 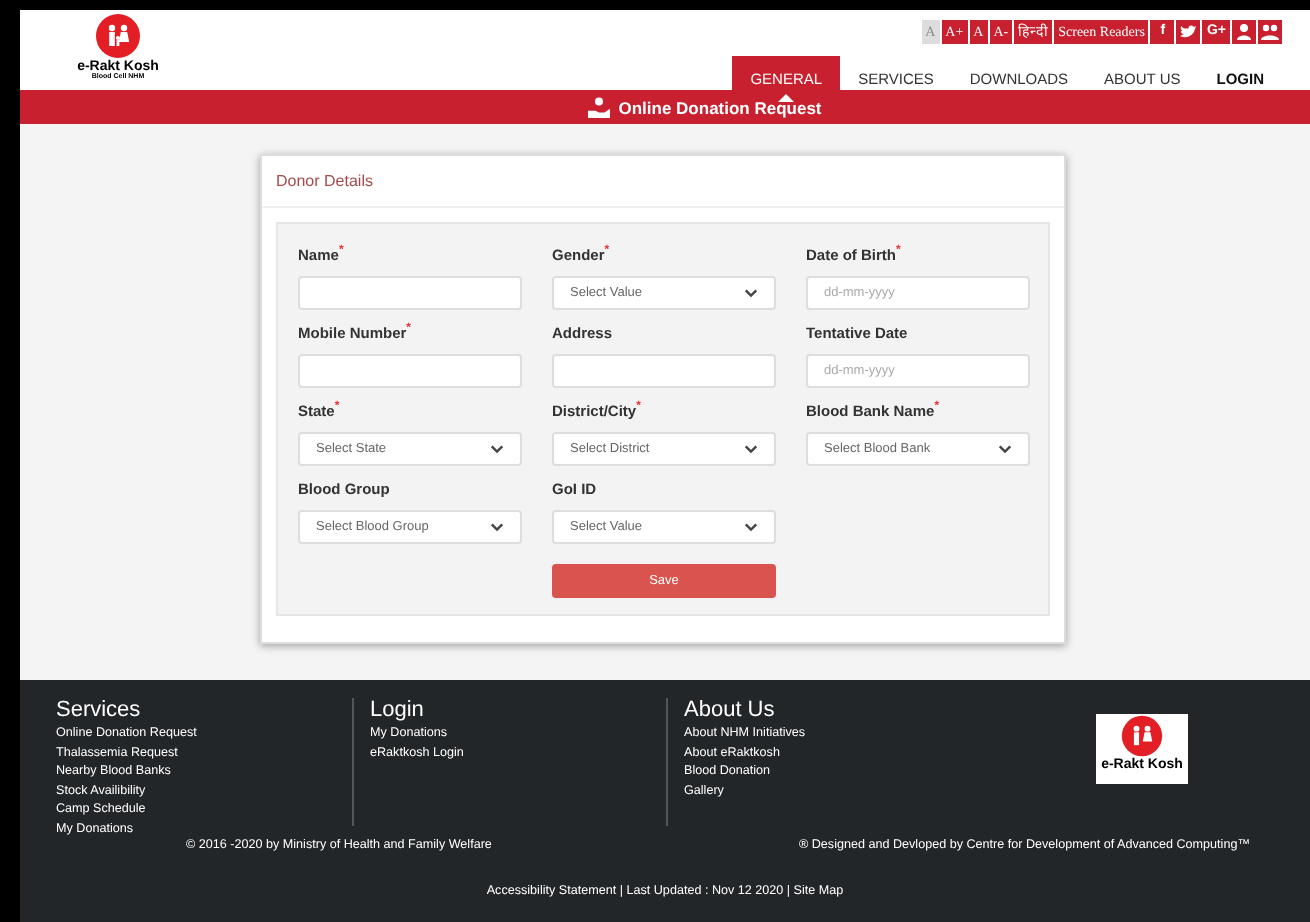 I want to click on card-title: Donor Details, so click(x=324, y=181).